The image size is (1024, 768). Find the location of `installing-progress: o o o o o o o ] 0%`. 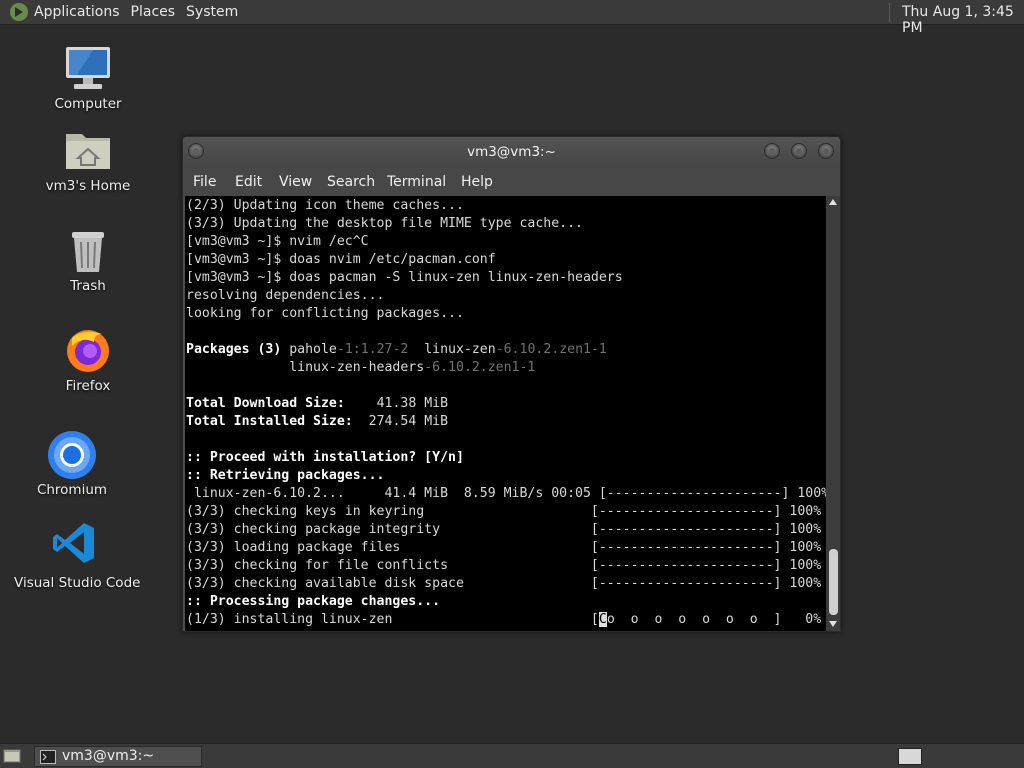

installing-progress: o o o o o o o ] 0% is located at coordinates (714, 619).